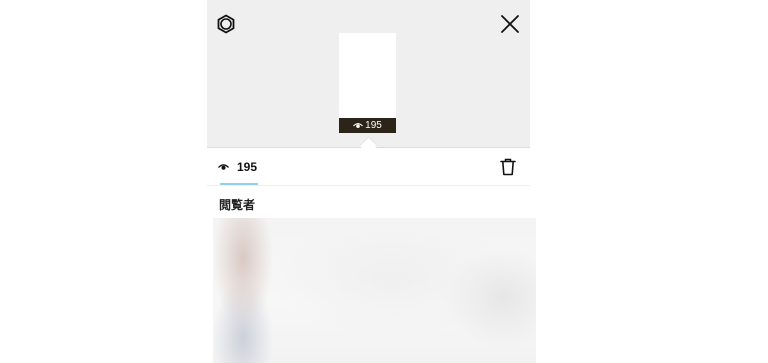 The width and height of the screenshot is (768, 363). Describe the element at coordinates (368, 167) in the screenshot. I see `tab-row: 195` at that location.